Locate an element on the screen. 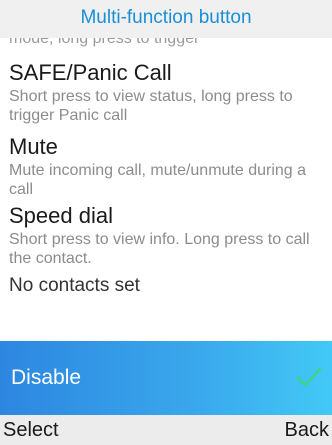 The height and width of the screenshot is (445, 332). option-label: Speed dial is located at coordinates (61, 215).